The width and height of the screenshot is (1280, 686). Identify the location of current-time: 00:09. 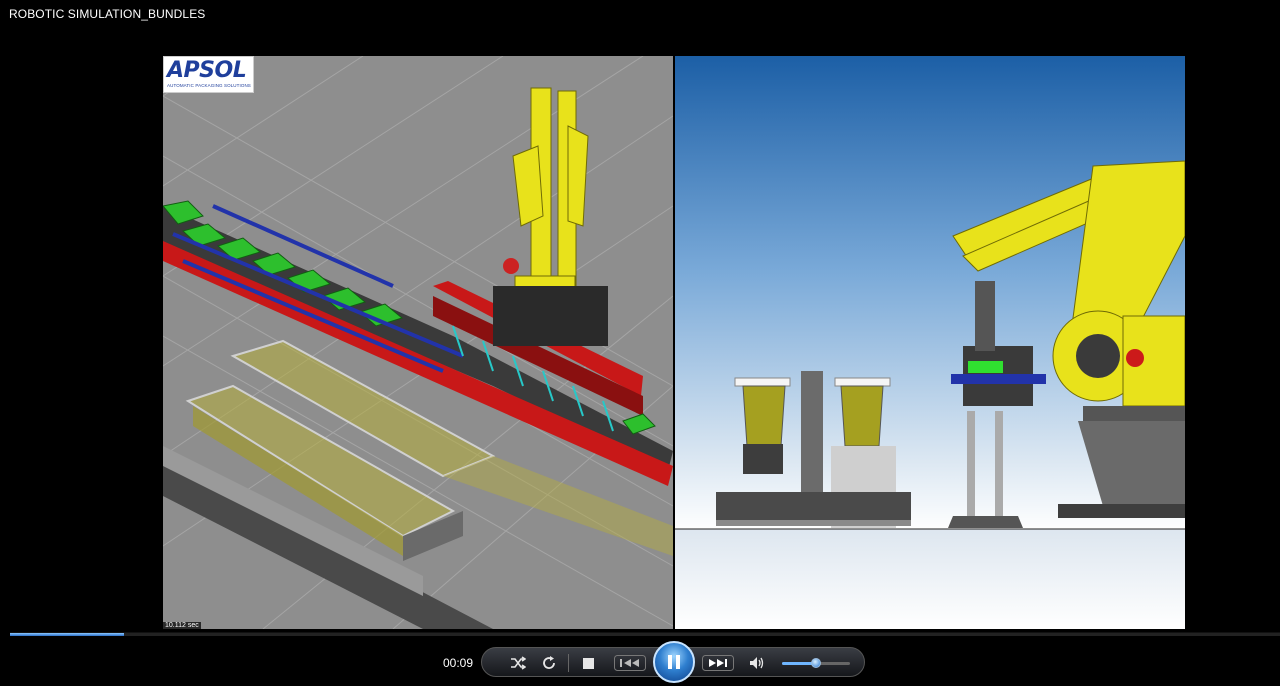
(458, 663).